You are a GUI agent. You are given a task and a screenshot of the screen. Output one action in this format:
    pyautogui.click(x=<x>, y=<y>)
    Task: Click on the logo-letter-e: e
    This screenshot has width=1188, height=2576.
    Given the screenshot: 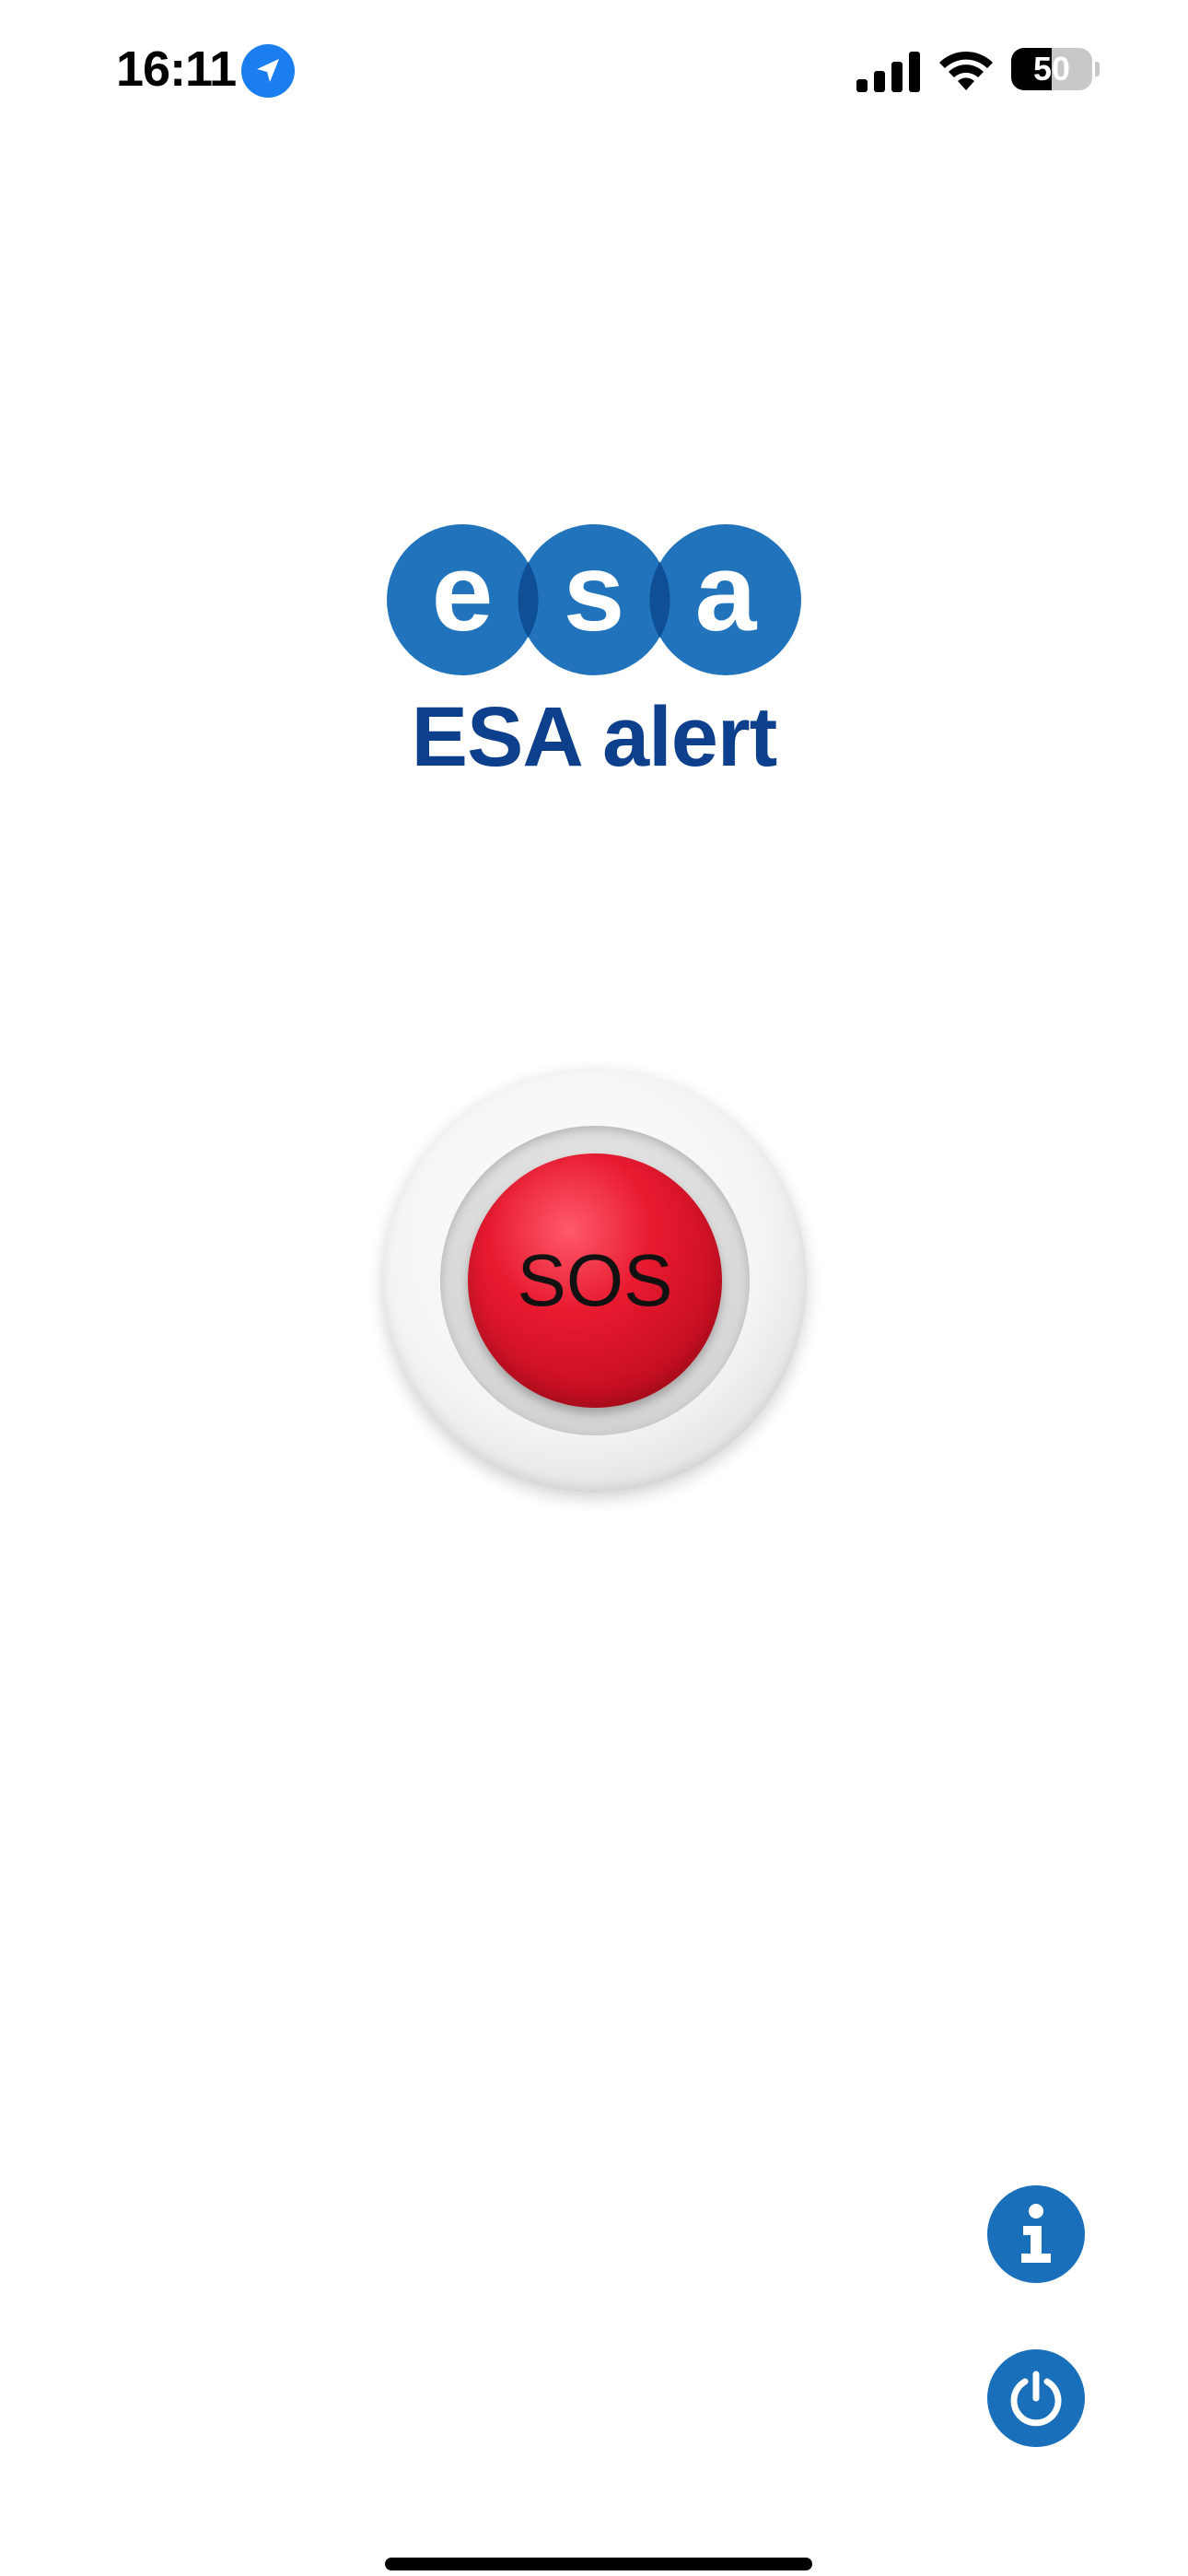 What is the action you would take?
    pyautogui.click(x=463, y=592)
    